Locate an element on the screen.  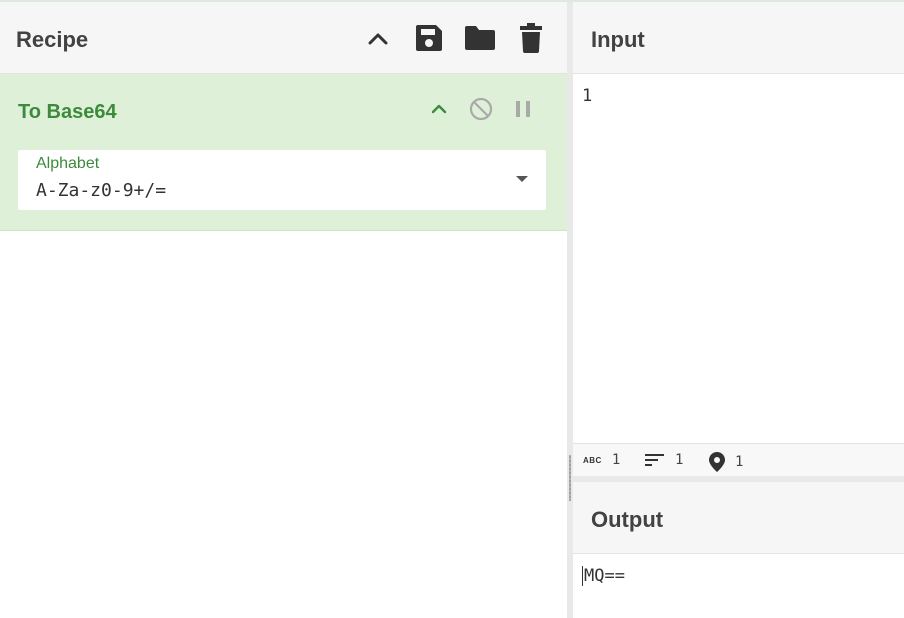
folder-icon is located at coordinates (480, 38).